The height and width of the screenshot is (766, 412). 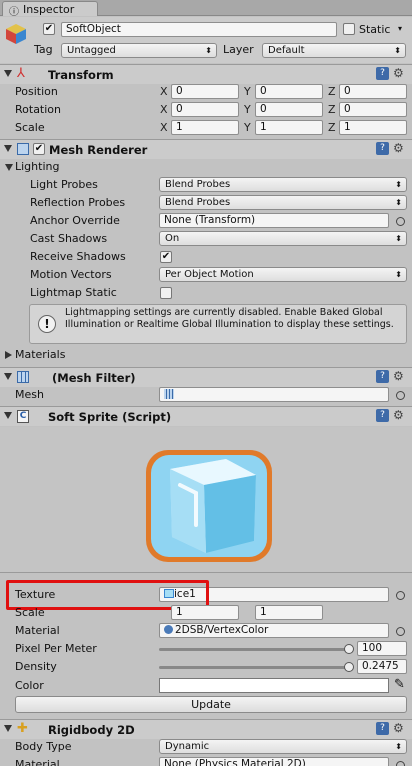 I want to click on anchor-override-row: Anchor Override None (Transform), so click(x=206, y=221).